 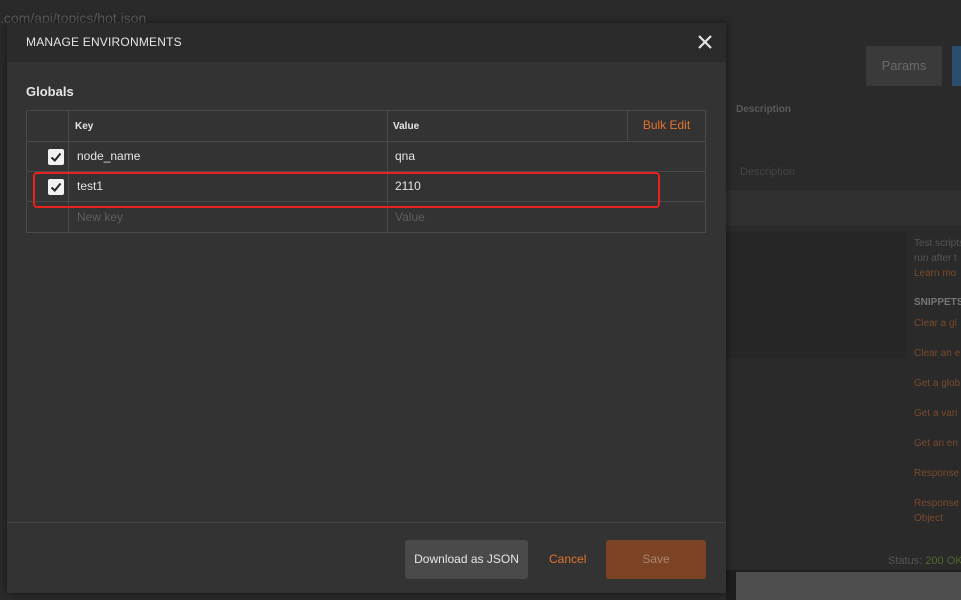 I want to click on learn-more-link: Learn mo, so click(x=937, y=273).